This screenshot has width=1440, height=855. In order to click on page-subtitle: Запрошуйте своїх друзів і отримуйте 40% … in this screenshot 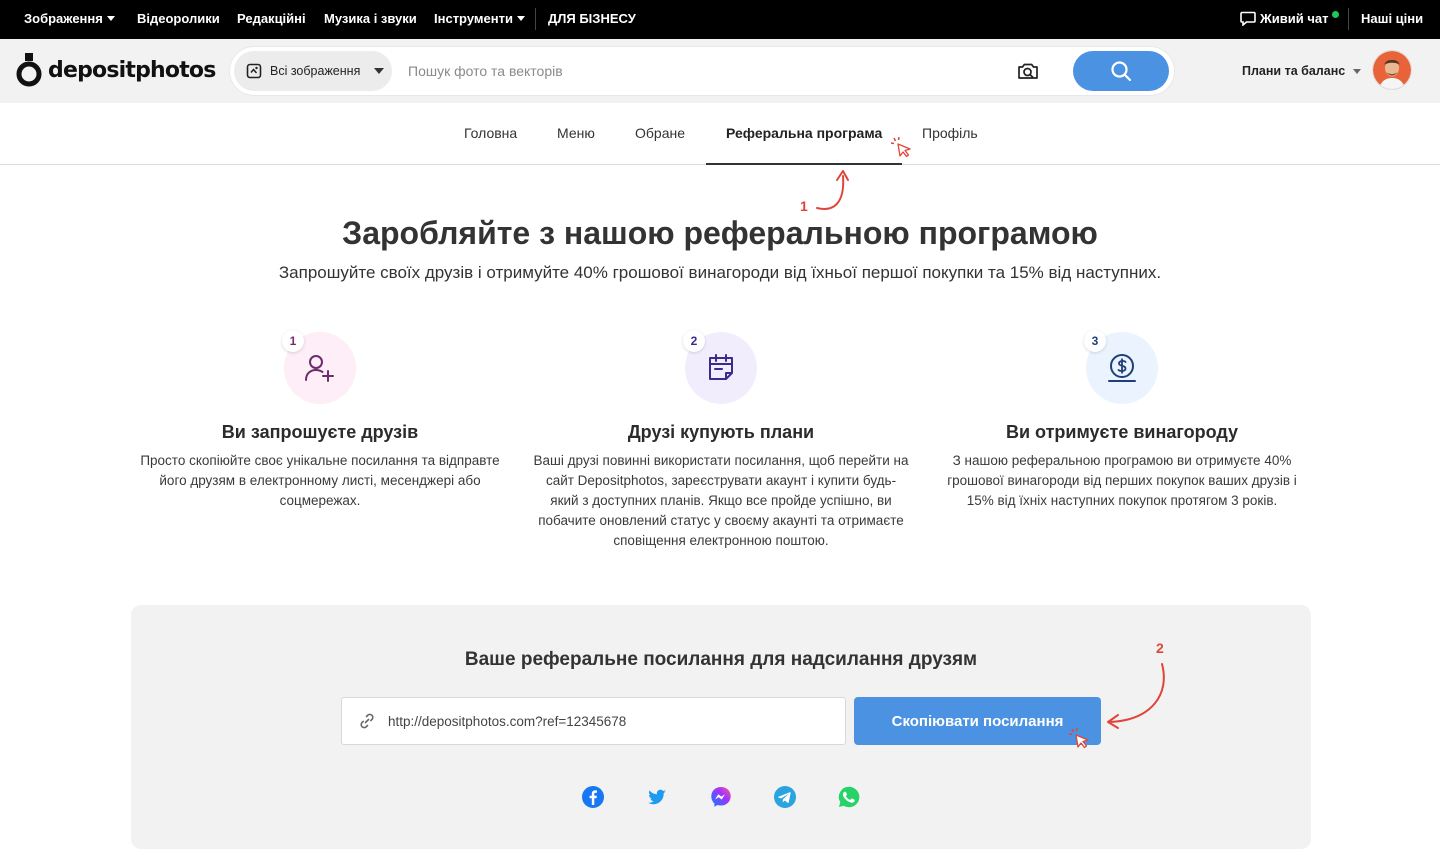, I will do `click(720, 272)`.